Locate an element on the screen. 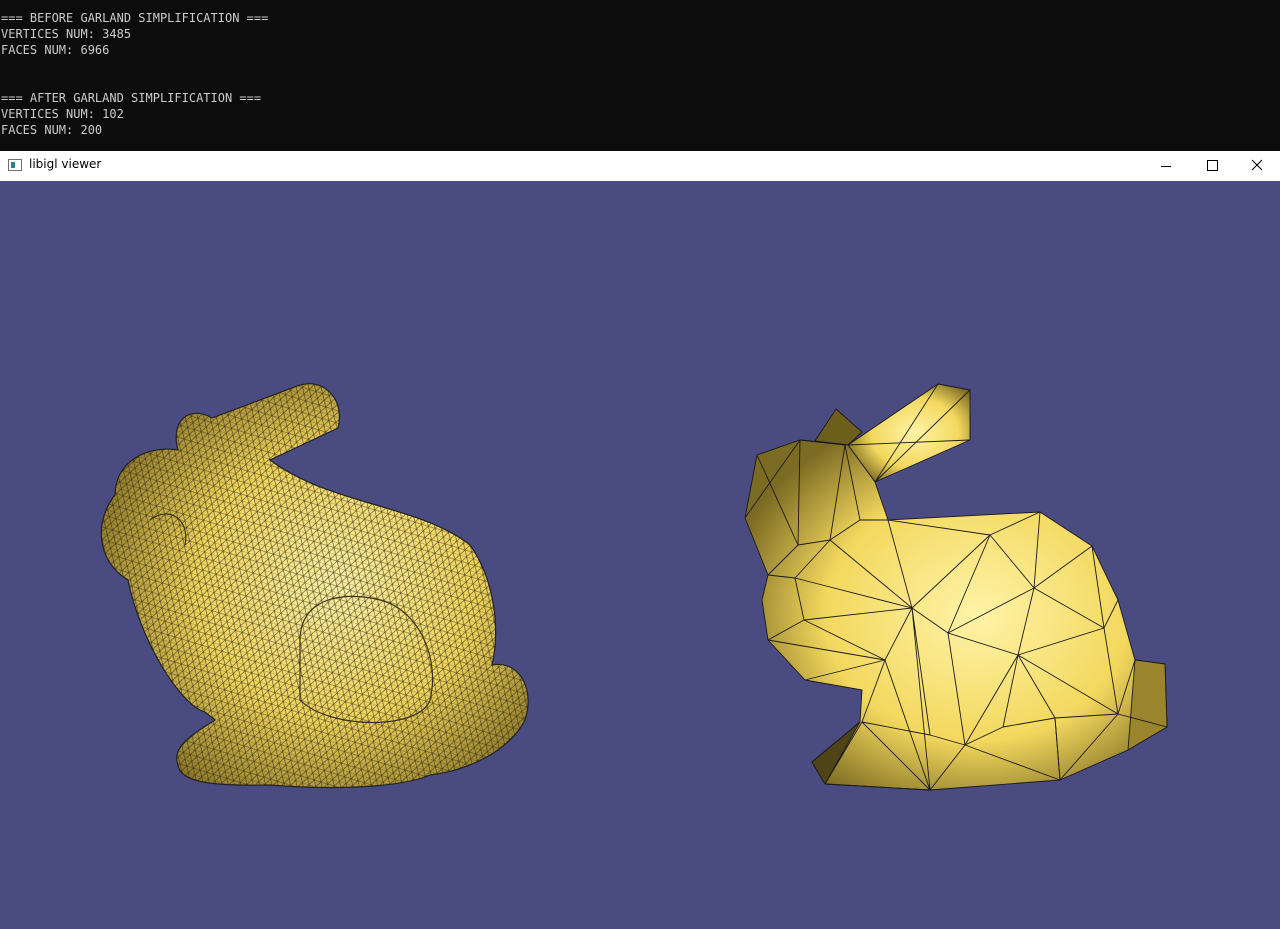 The height and width of the screenshot is (929, 1280). console-line: FACES NUM: 200 is located at coordinates (52, 130).